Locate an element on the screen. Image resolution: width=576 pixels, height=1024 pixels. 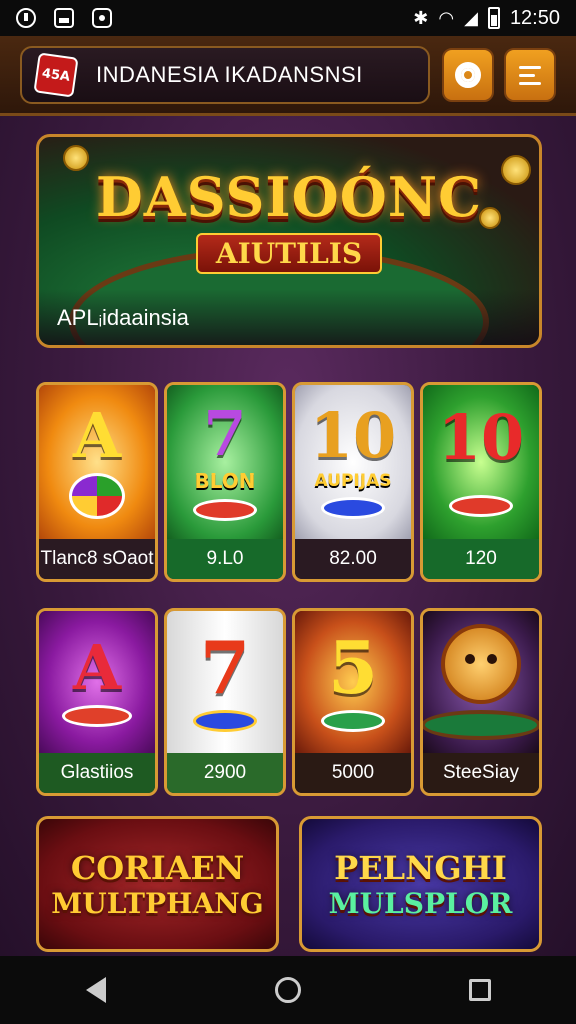
logo-text: 45A is located at coordinates (56, 75).